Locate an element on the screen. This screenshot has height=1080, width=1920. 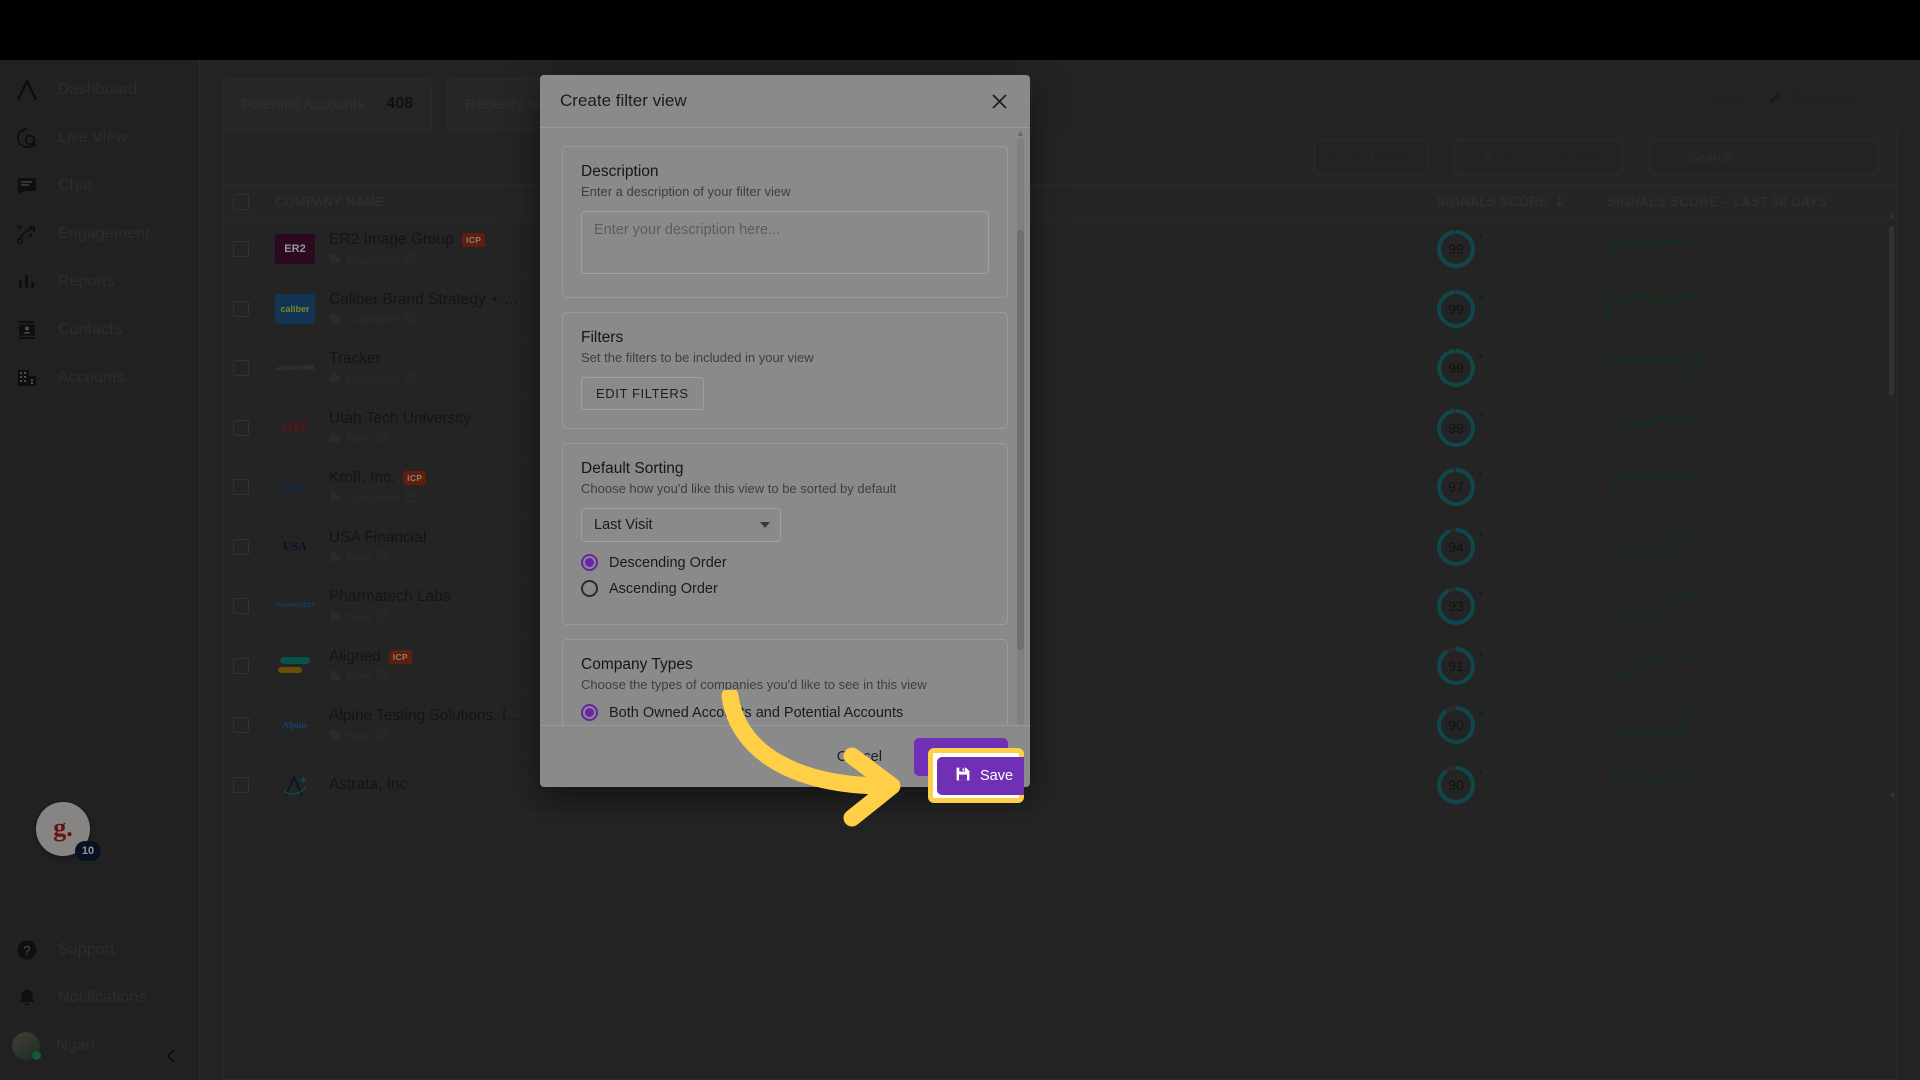
sort-field-select: Last Visit is located at coordinates (681, 525).